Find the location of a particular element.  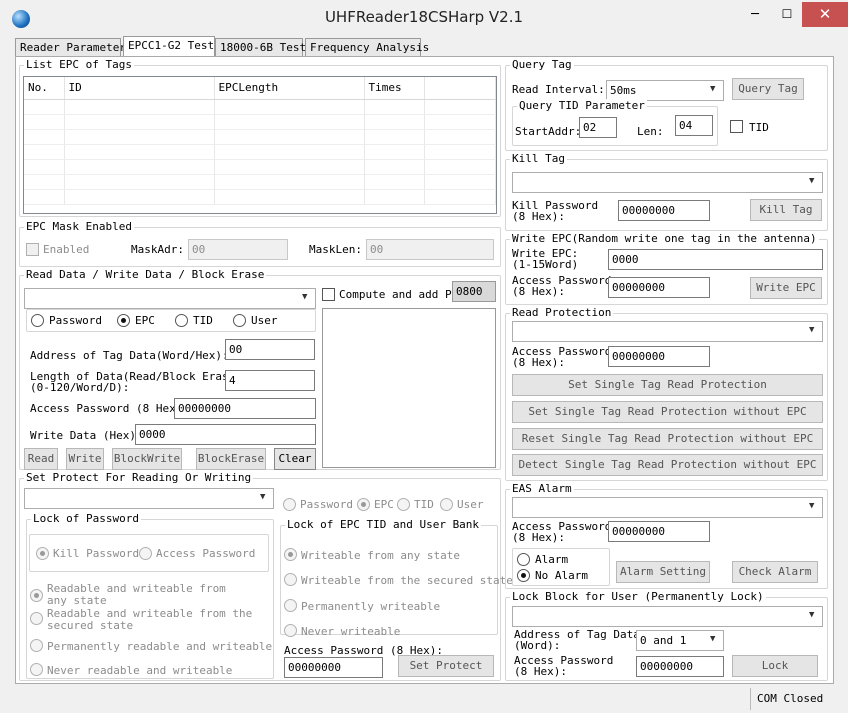

no-alarm-radio is located at coordinates (523, 575).